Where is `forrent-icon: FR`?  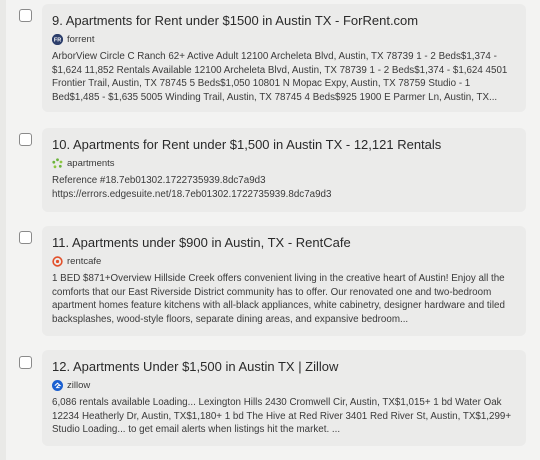 forrent-icon: FR is located at coordinates (57, 39).